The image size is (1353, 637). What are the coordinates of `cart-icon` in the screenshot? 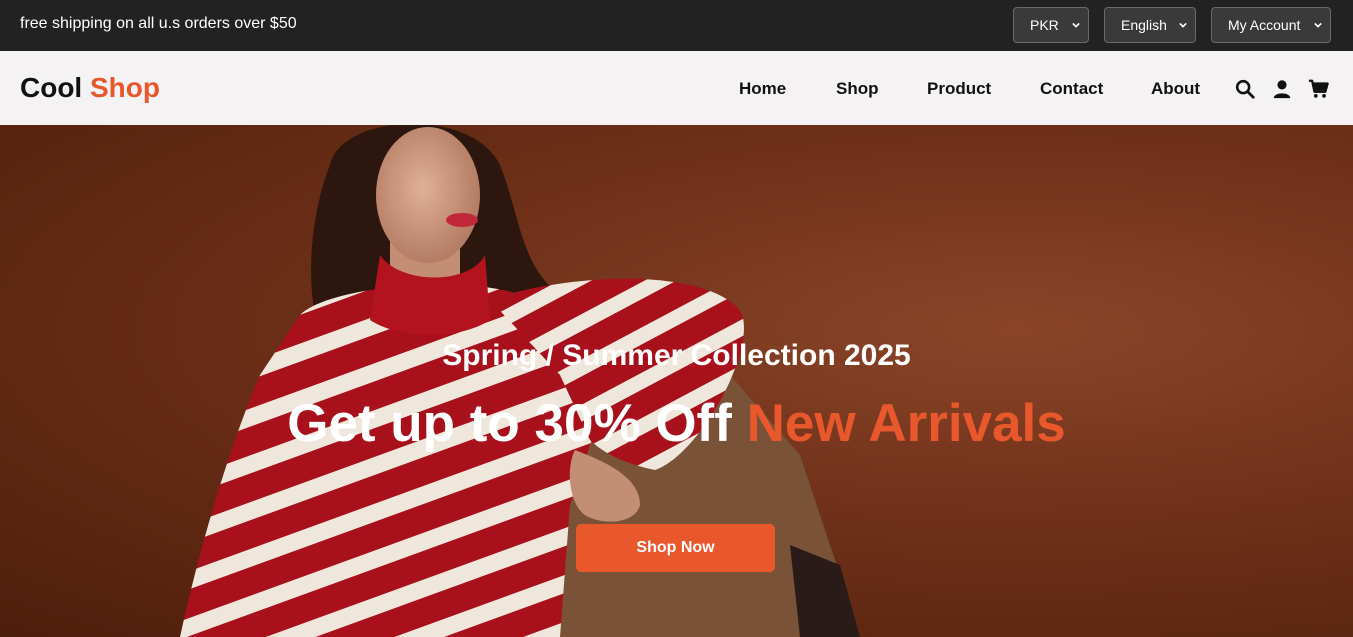 It's located at (1319, 89).